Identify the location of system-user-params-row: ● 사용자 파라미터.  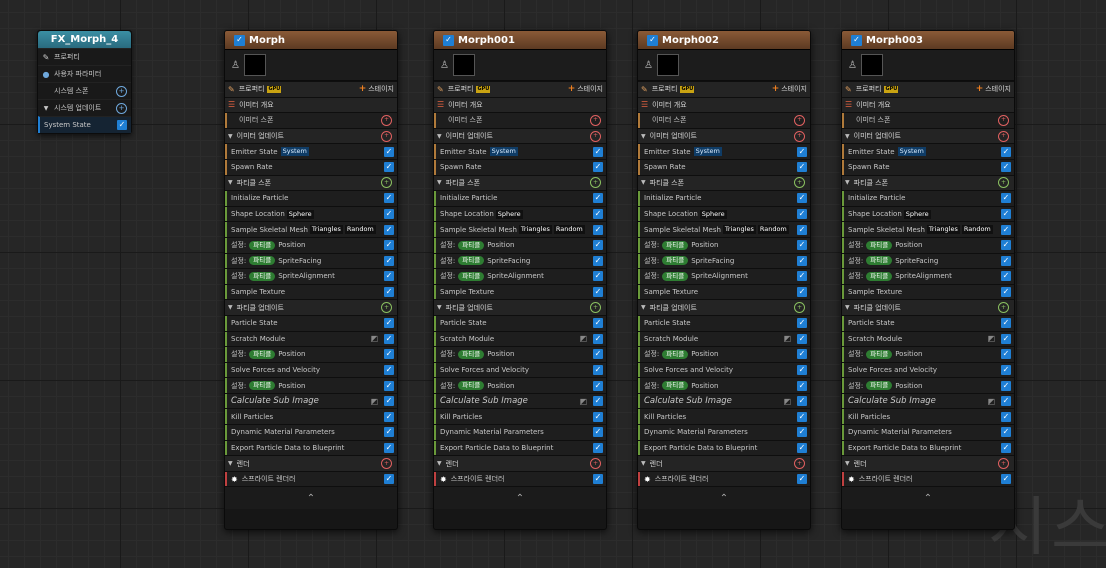
(84, 73).